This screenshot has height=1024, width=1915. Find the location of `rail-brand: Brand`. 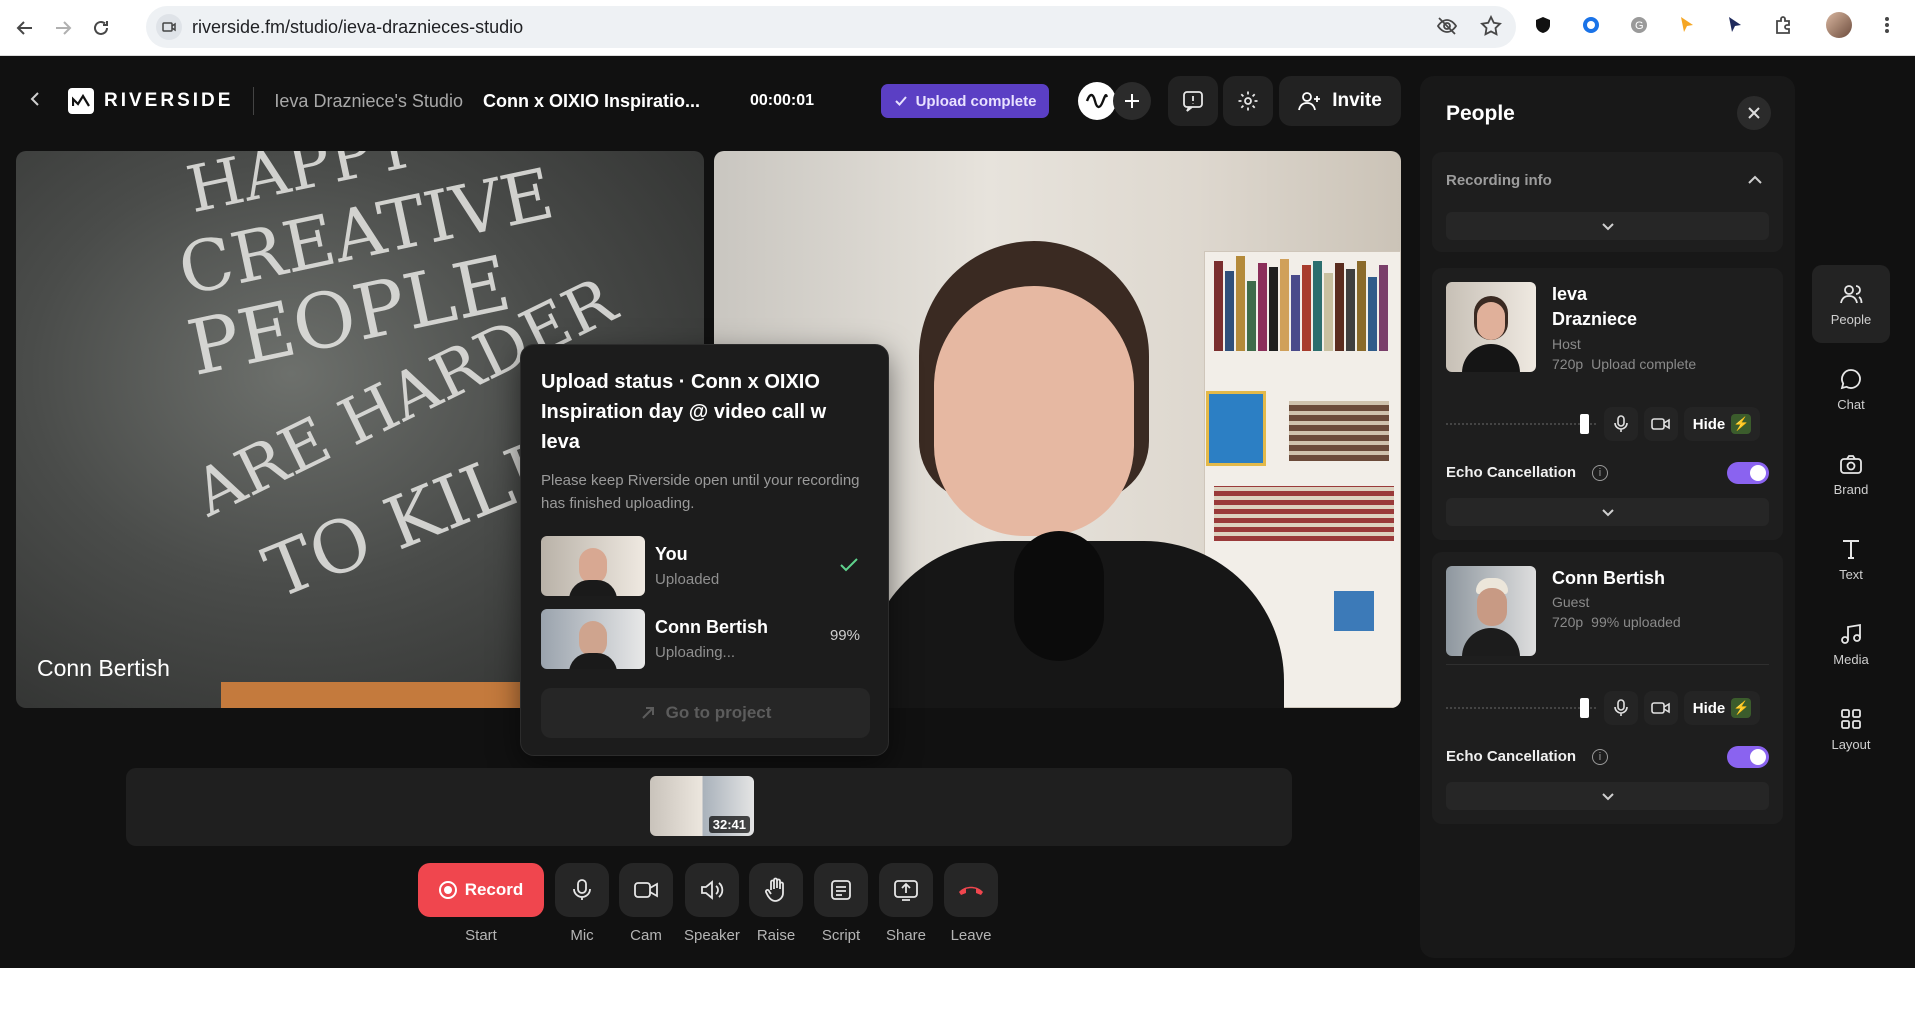

rail-brand: Brand is located at coordinates (1851, 474).